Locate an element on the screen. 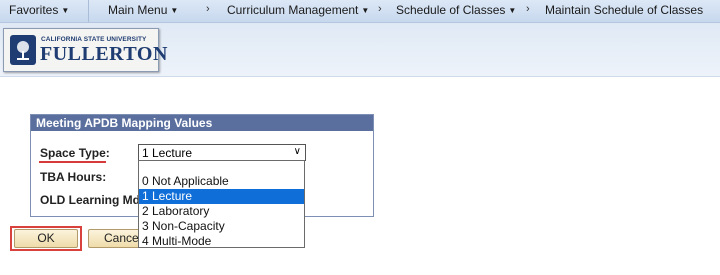  chevron-down-icon: ∨ is located at coordinates (297, 151).